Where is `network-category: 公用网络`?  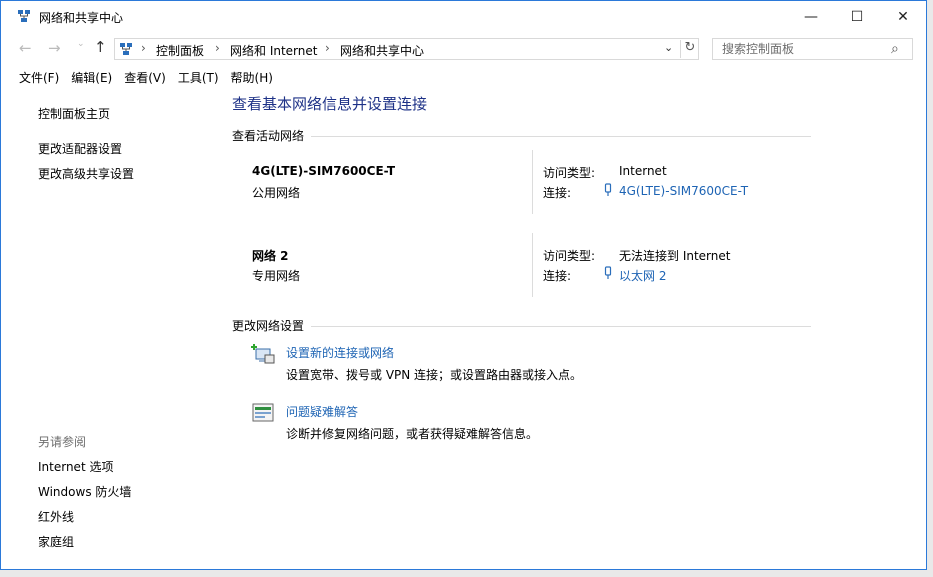
network-category: 公用网络 is located at coordinates (276, 193).